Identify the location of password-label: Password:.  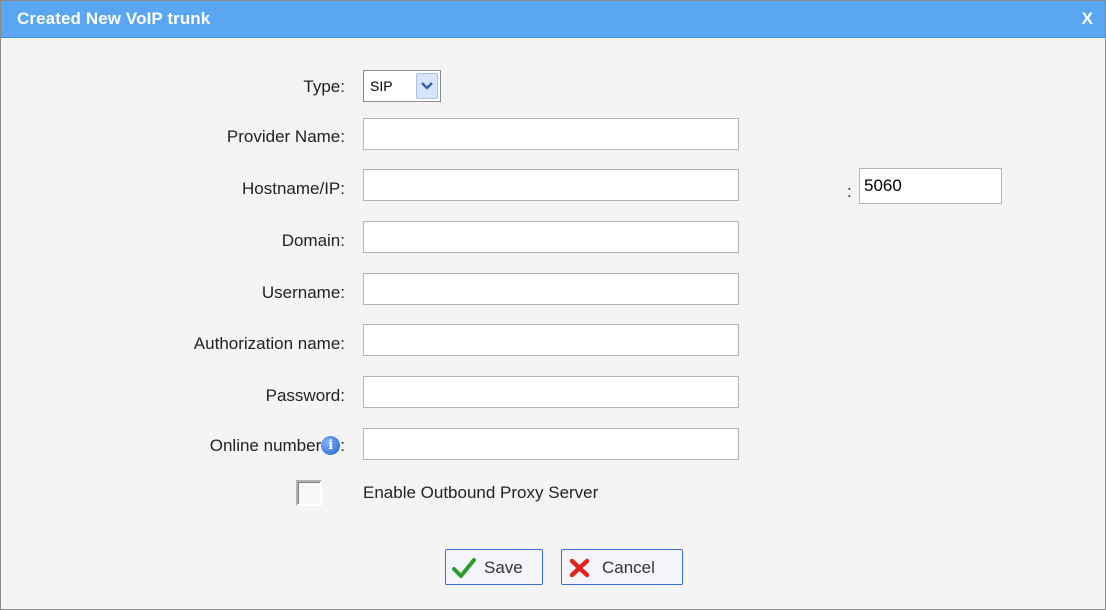
(305, 395).